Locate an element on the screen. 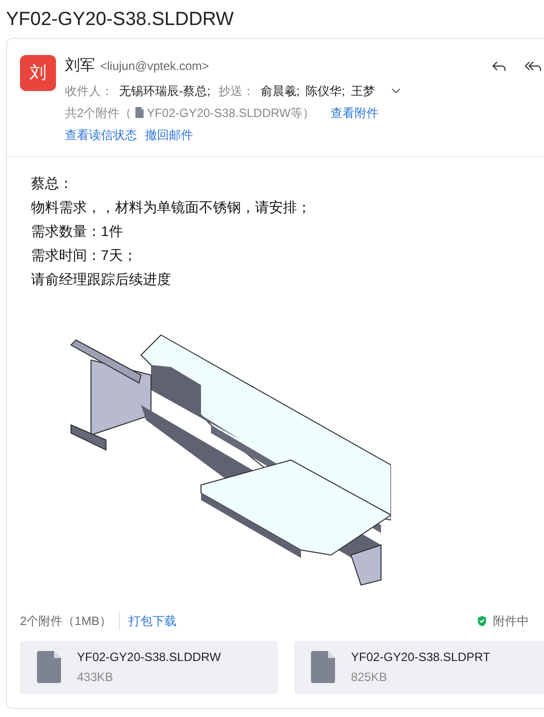 The height and width of the screenshot is (717, 544). recipient-name: 俞晨羲; is located at coordinates (280, 91).